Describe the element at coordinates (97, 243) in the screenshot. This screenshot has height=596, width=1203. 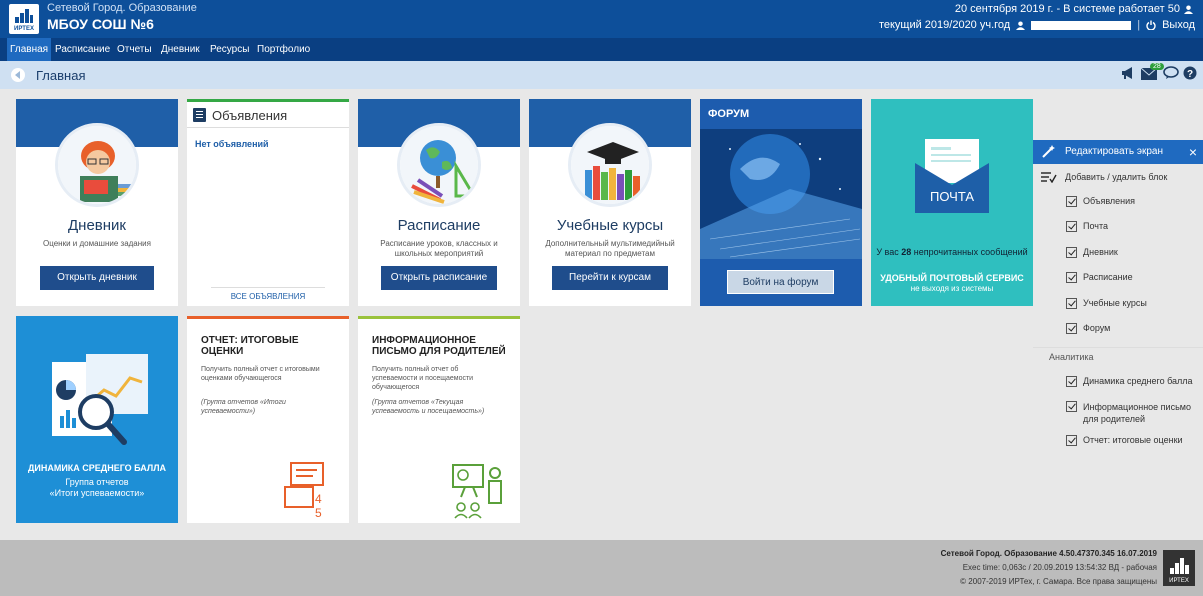
I see `diary-subtitle: Оценки и домашние задания` at that location.